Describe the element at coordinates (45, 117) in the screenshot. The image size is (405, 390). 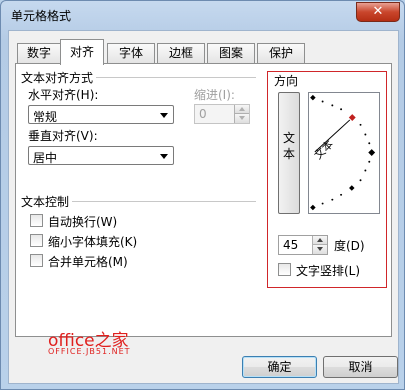
I see `horizontal-align-value: 常规` at that location.